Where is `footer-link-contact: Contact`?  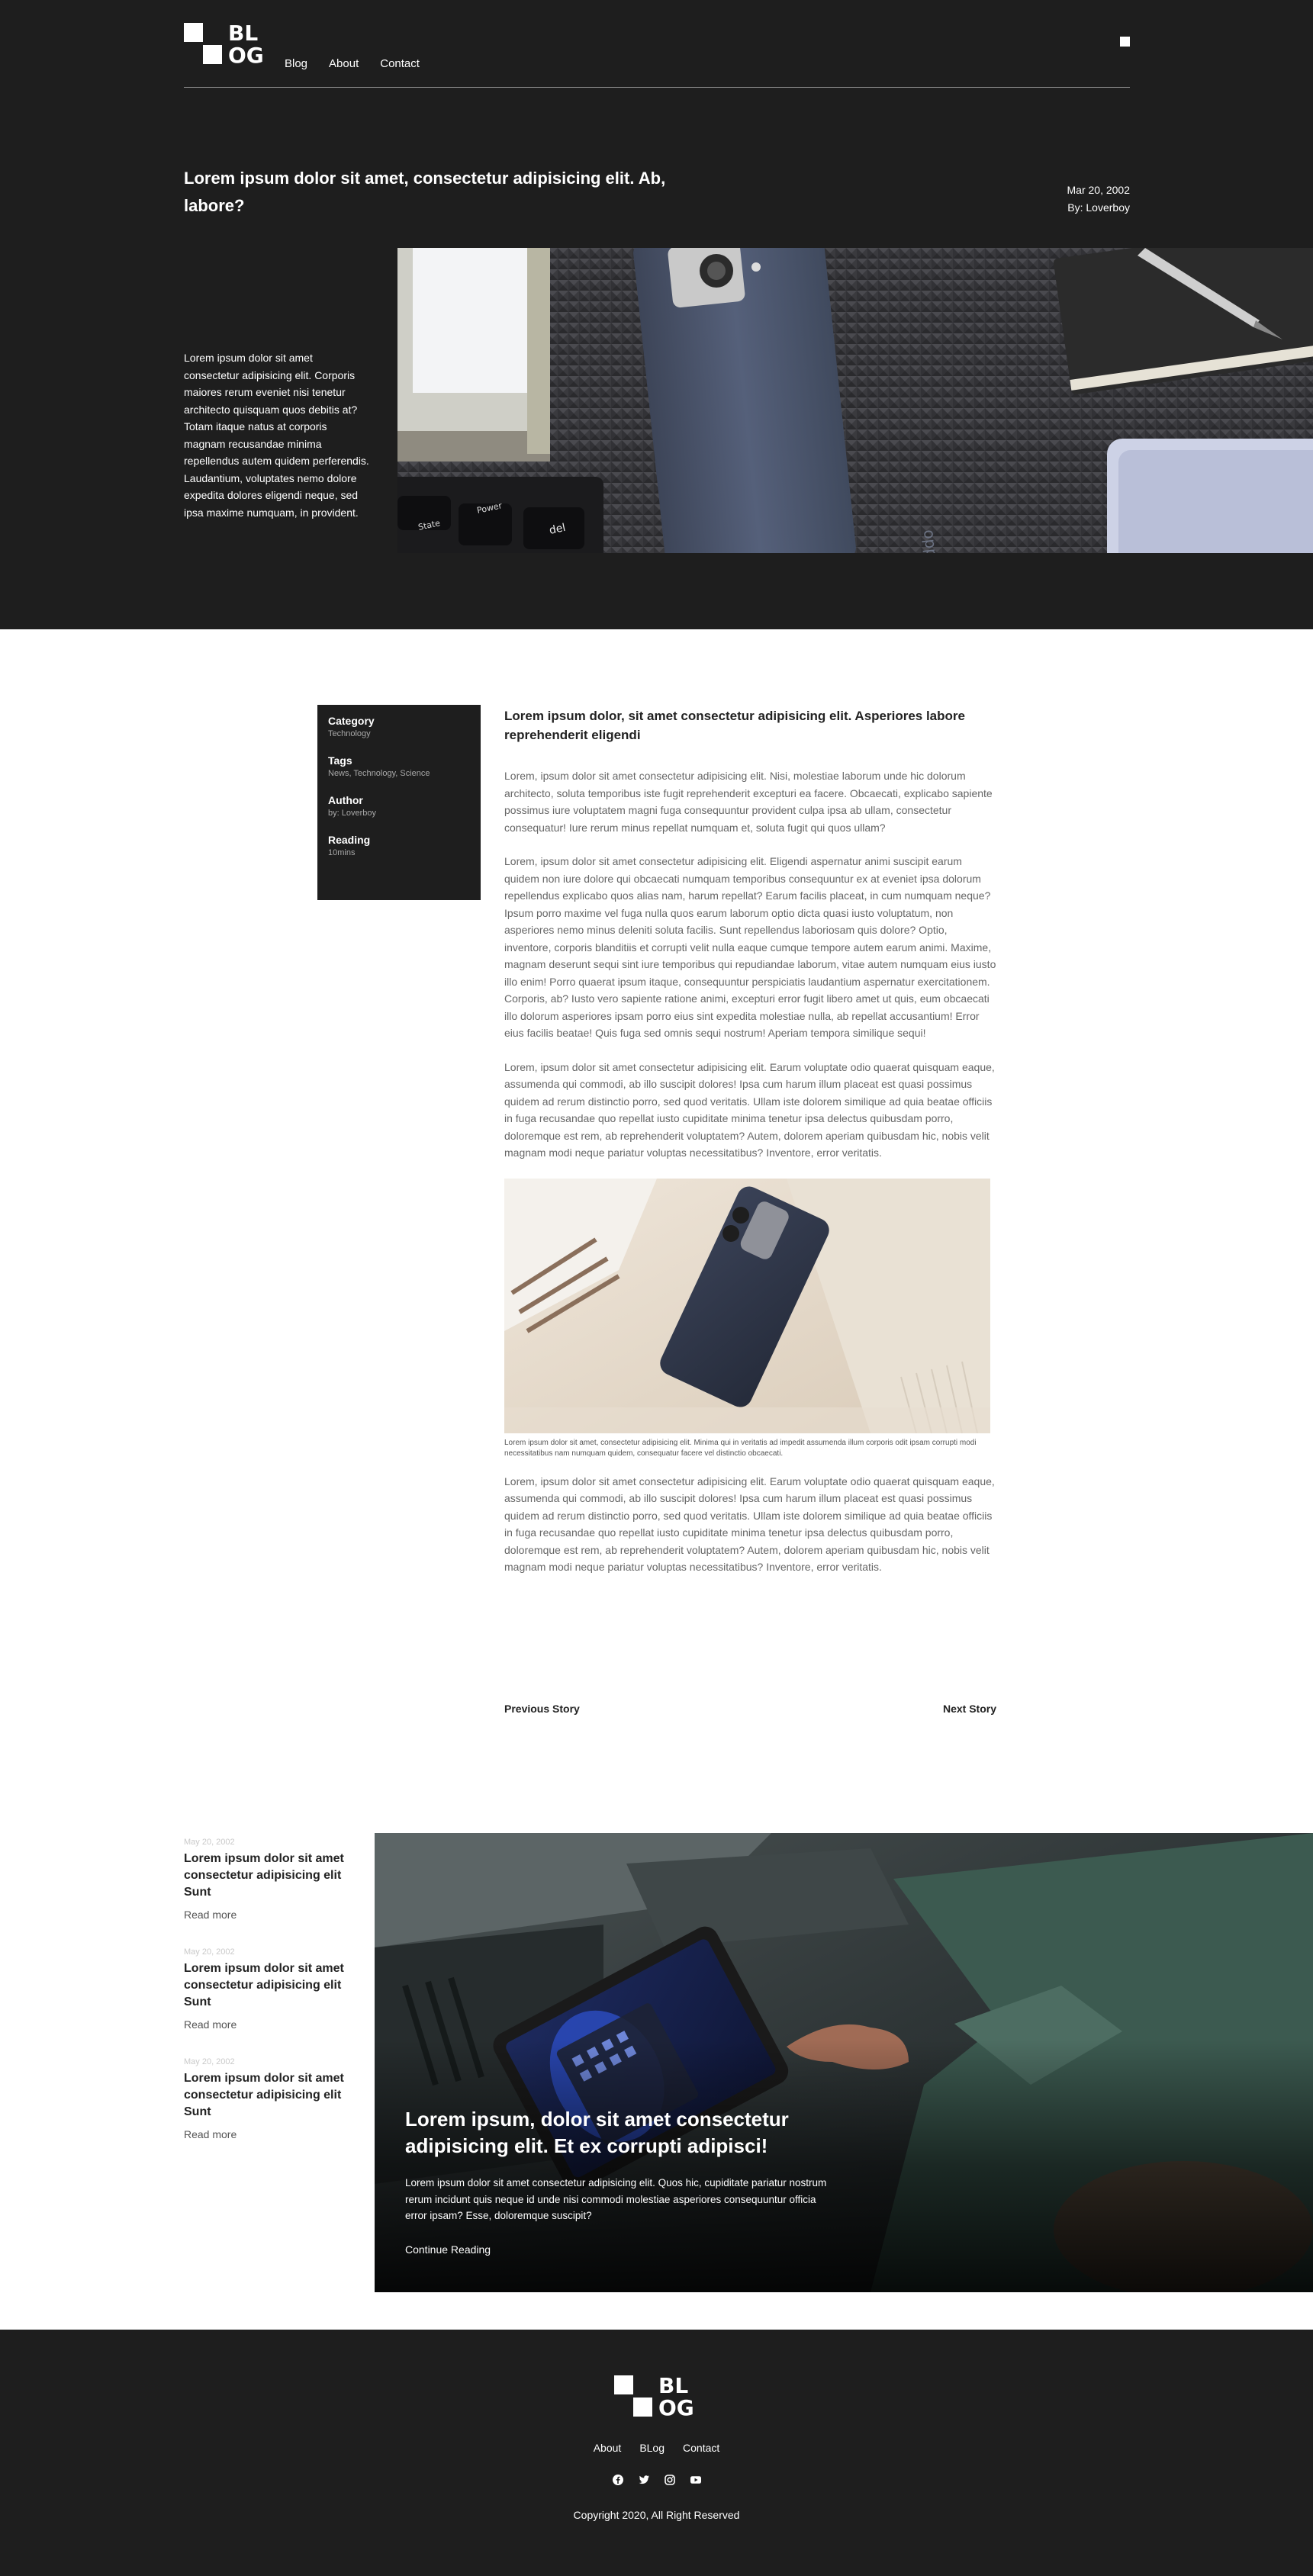
footer-link-contact: Contact is located at coordinates (701, 2448).